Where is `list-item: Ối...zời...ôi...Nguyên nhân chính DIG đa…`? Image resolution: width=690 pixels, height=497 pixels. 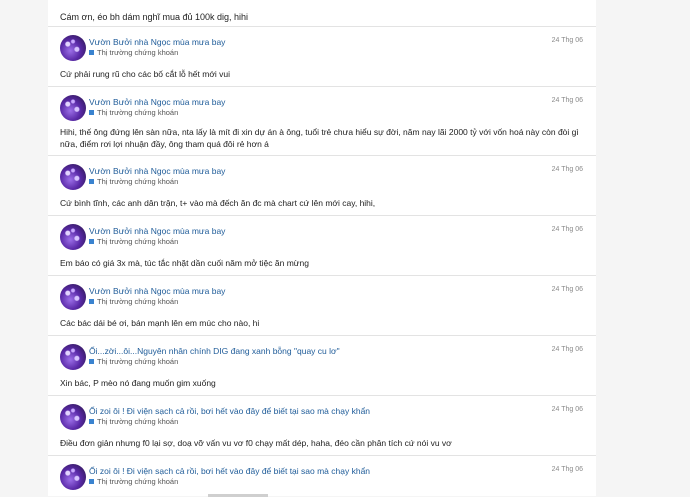
list-item: Ối...zời...ôi...Nguyên nhân chính DIG đa… is located at coordinates (322, 366).